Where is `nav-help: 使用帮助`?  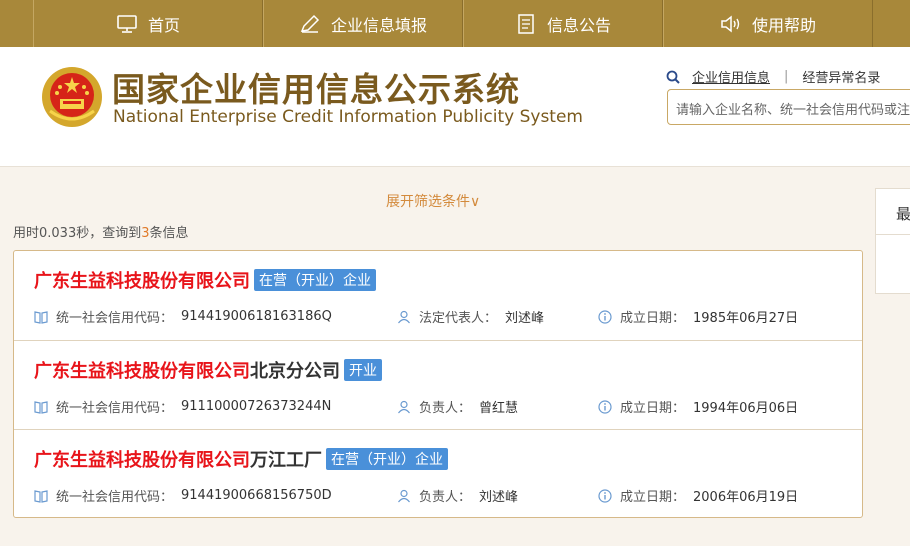 nav-help: 使用帮助 is located at coordinates (768, 23).